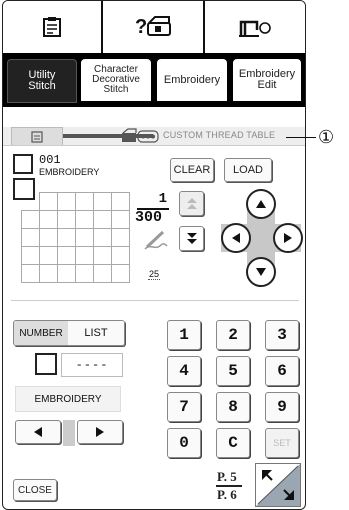  Describe the element at coordinates (53, 27) in the screenshot. I see `clipboard-button` at that location.